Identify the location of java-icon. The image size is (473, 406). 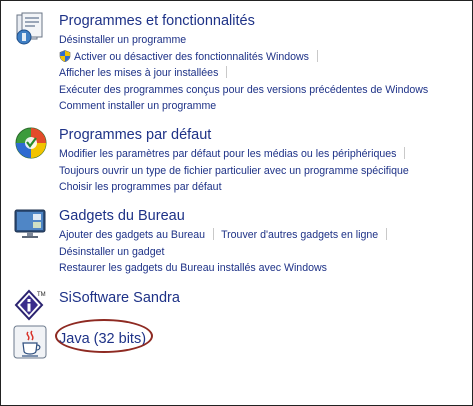
(31, 343).